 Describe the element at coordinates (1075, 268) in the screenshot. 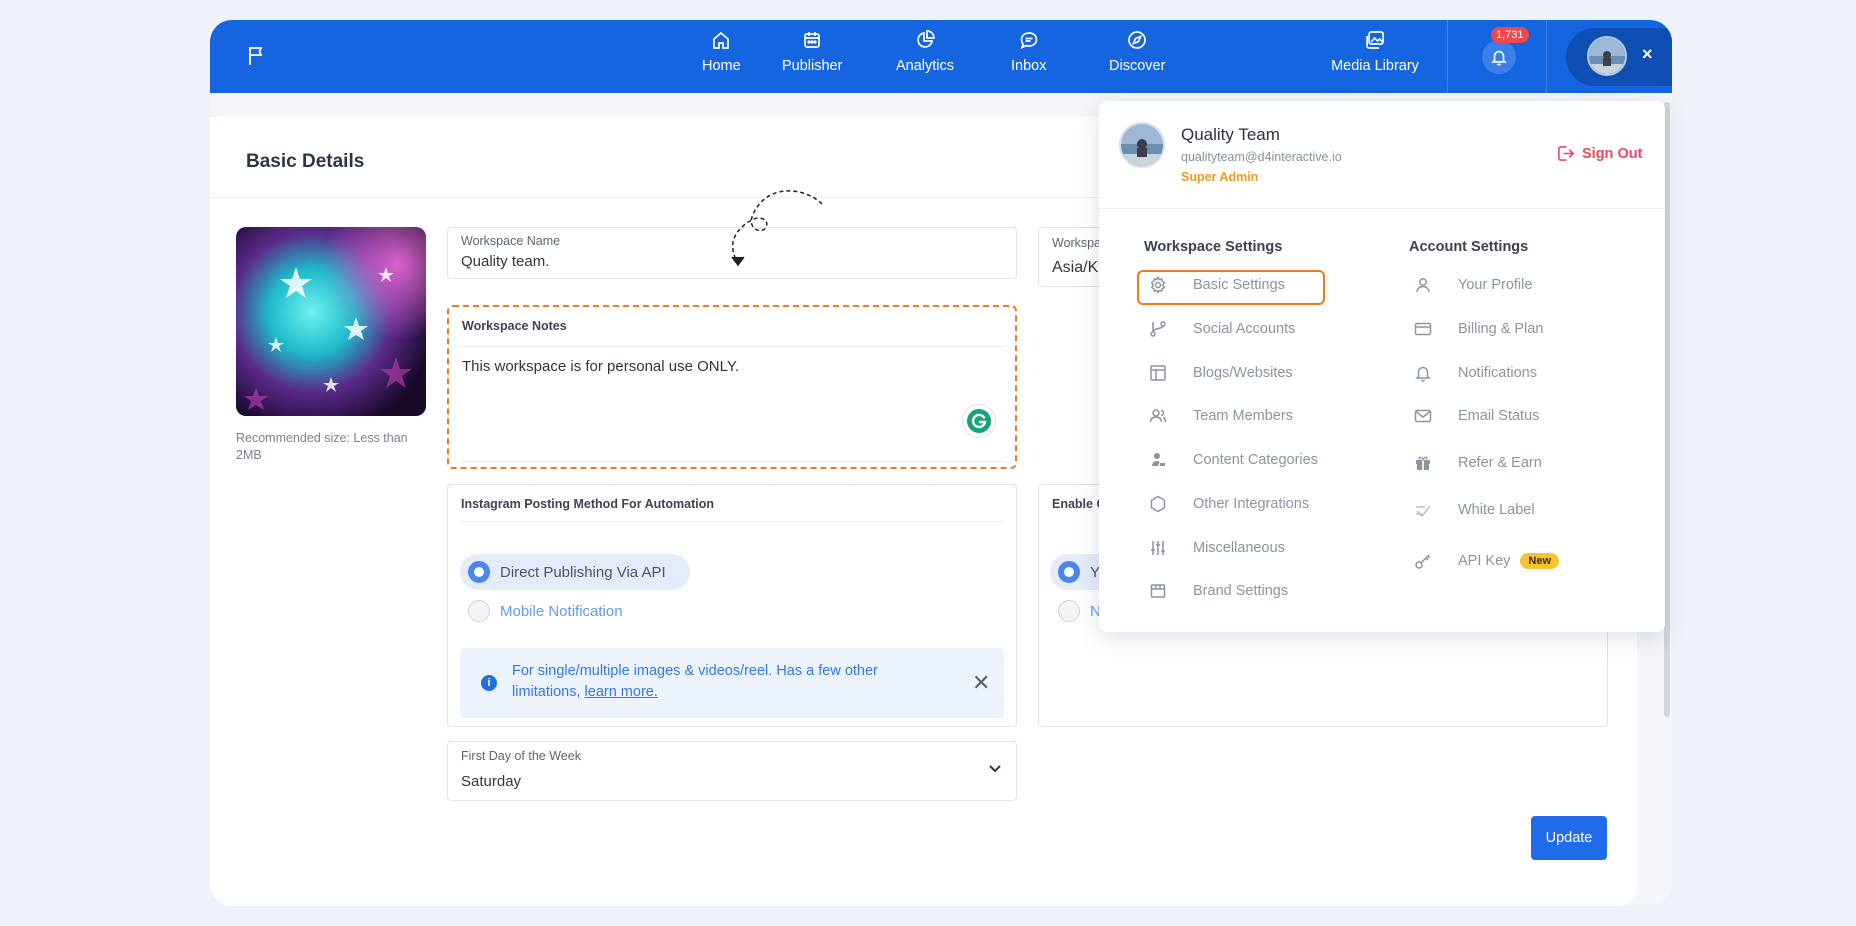

I see `workspace-timezone-value: Asia/K` at that location.